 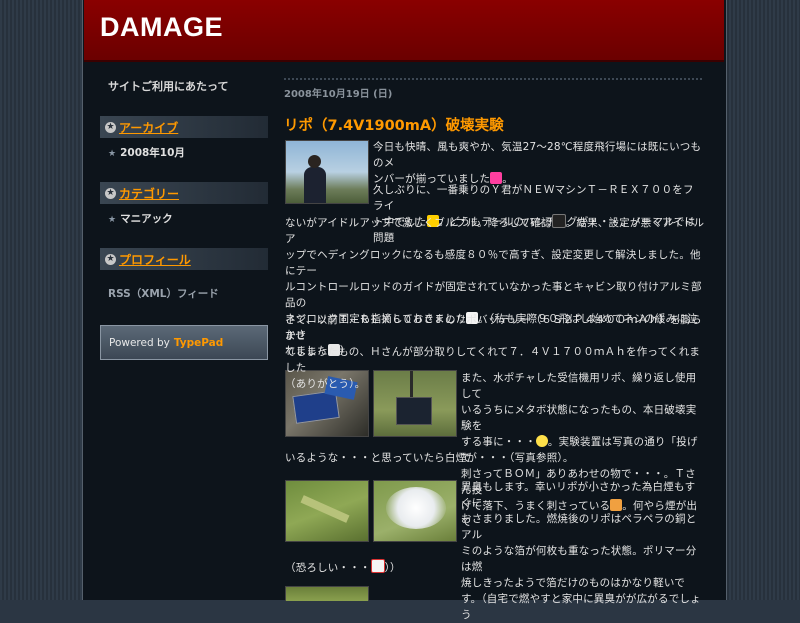 What do you see at coordinates (498, 442) in the screenshot?
I see `text-segment: する事に・・・` at bounding box center [498, 442].